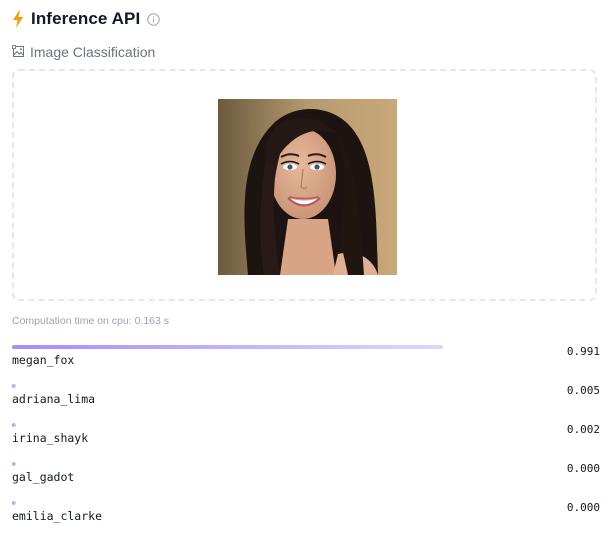 This screenshot has height=540, width=612. I want to click on result-row: emilia_clarke 0.000, so click(306, 520).